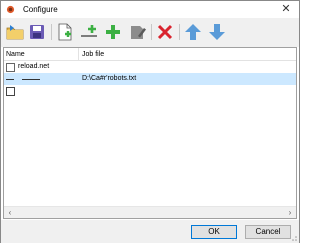 The image size is (320, 243). Describe the element at coordinates (10, 9) in the screenshot. I see `app-icon` at that location.